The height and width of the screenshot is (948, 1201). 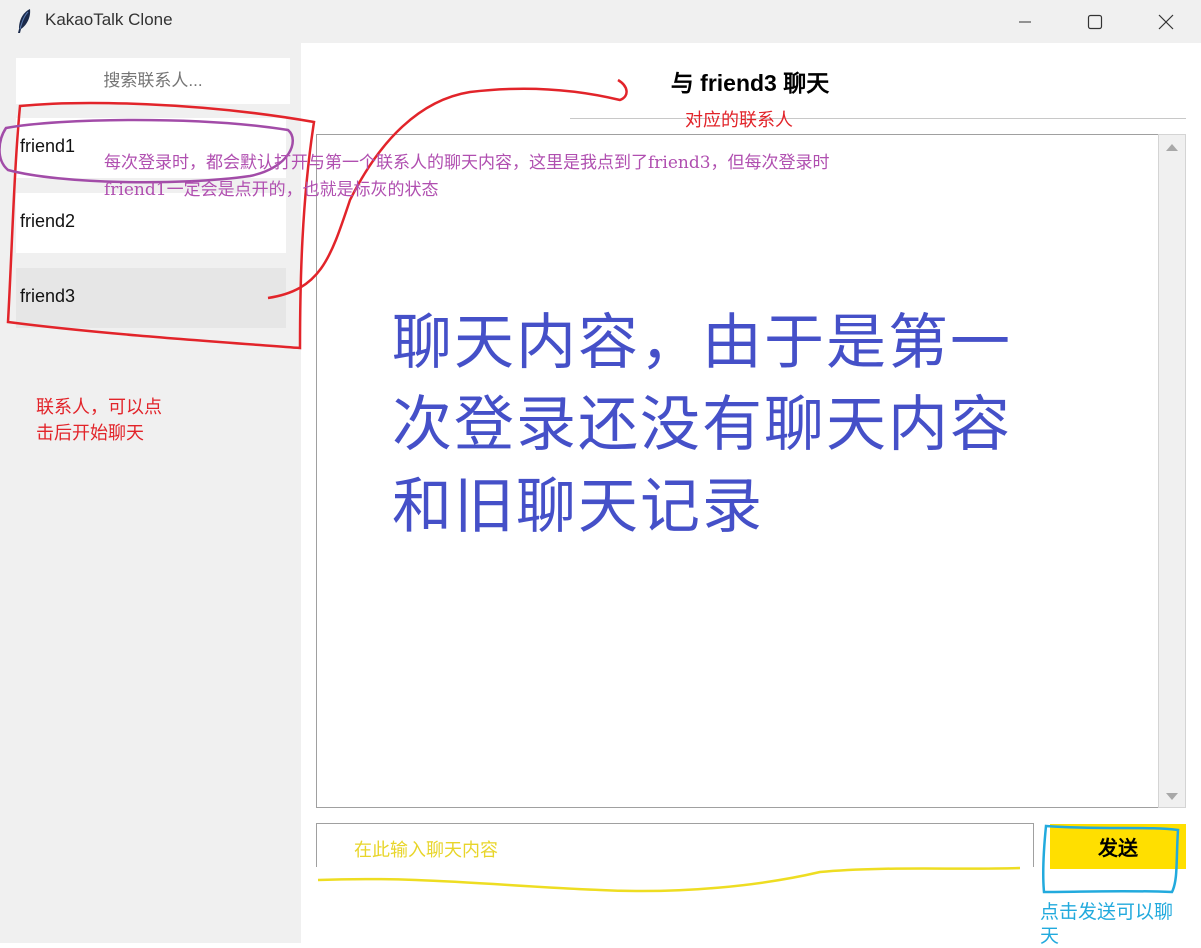 What do you see at coordinates (271, 190) in the screenshot?
I see `default-open-note-line2: friend1一定会是点开的，也就是标灰的状态` at bounding box center [271, 190].